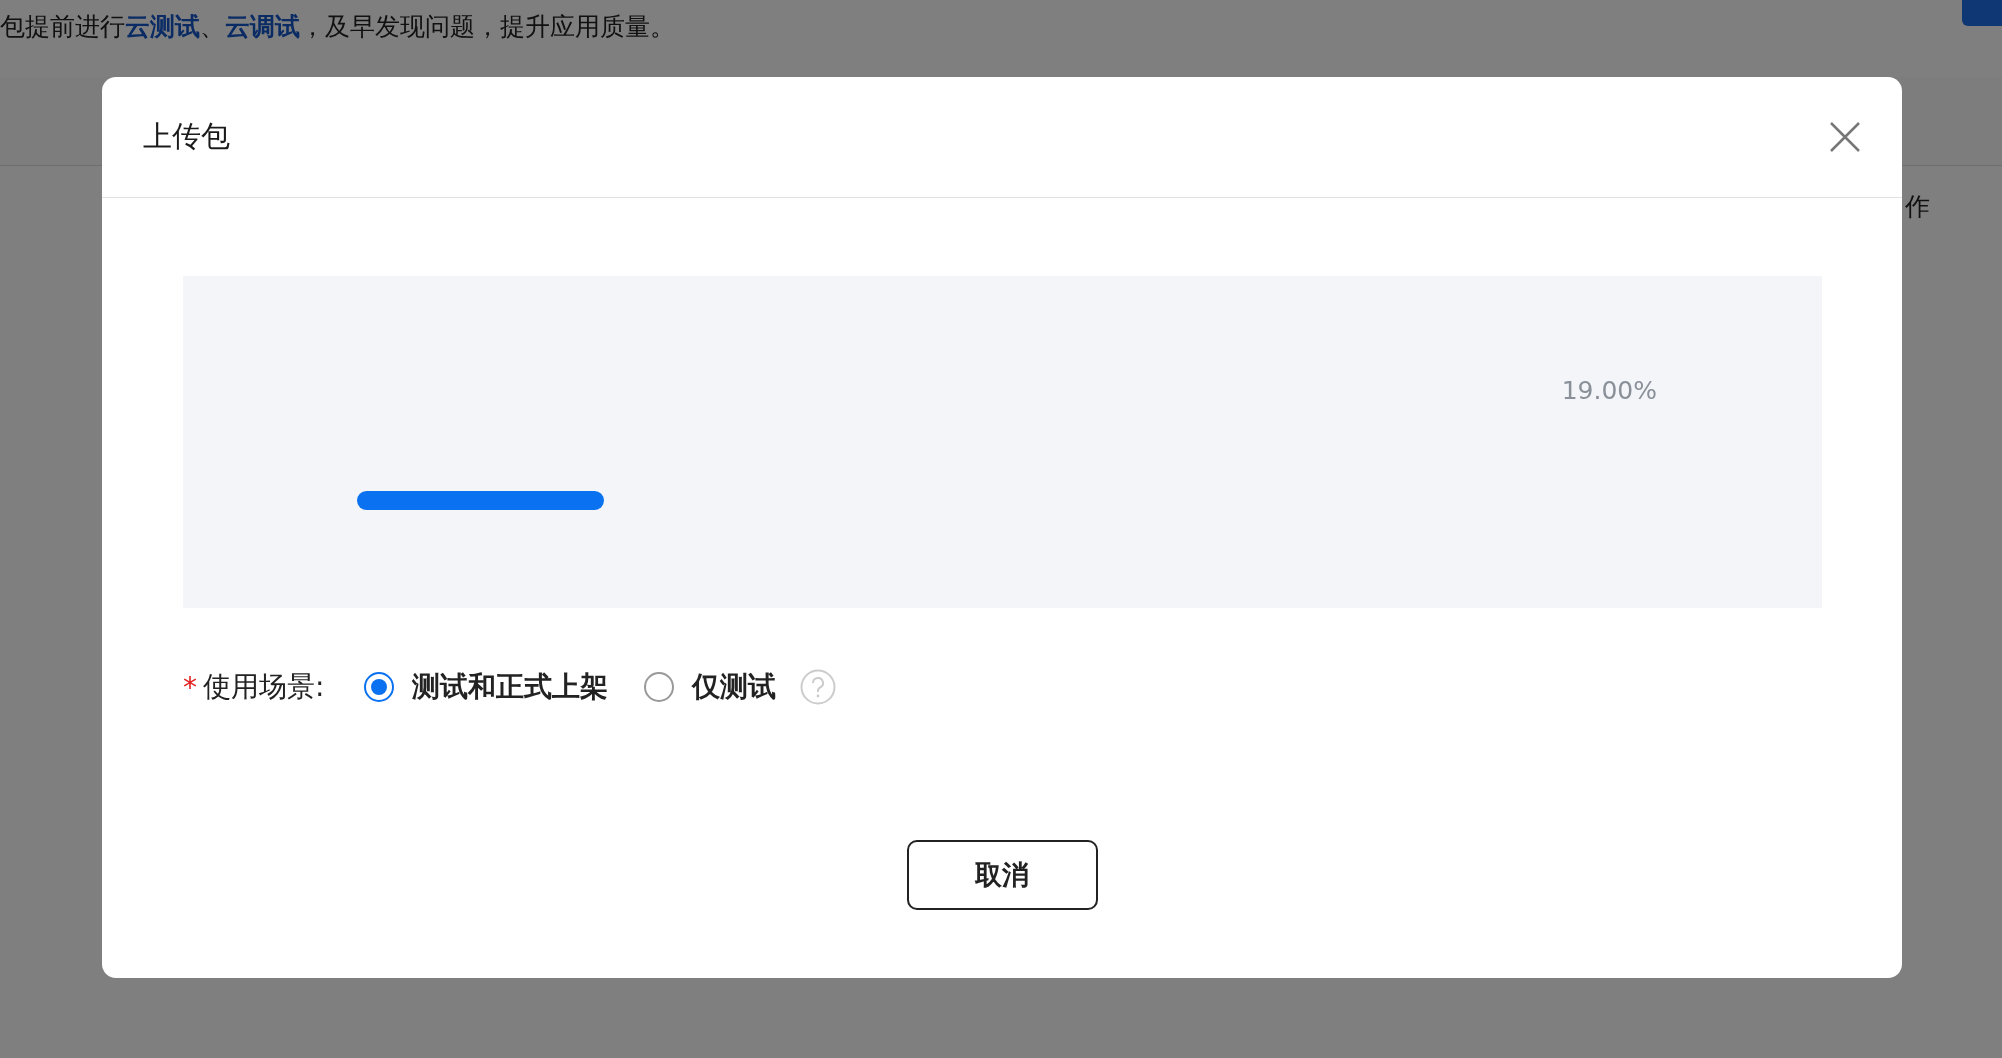 The height and width of the screenshot is (1058, 2002). What do you see at coordinates (486, 687) in the screenshot?
I see `radio-option: 测试和正式上架` at bounding box center [486, 687].